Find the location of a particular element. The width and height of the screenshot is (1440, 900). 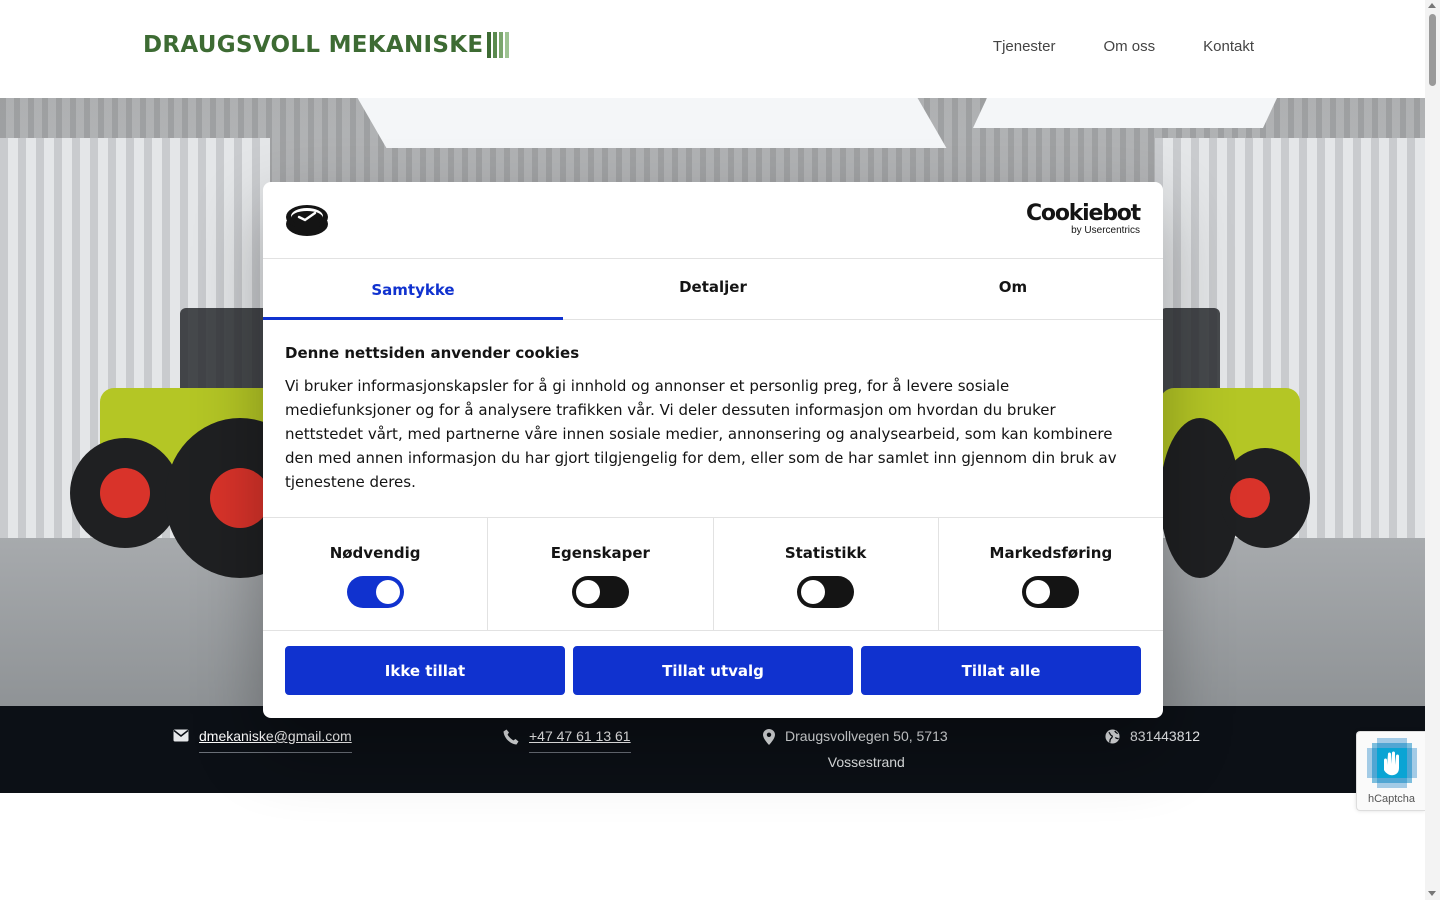

nav-tjenester: Tjenester is located at coordinates (1024, 46).